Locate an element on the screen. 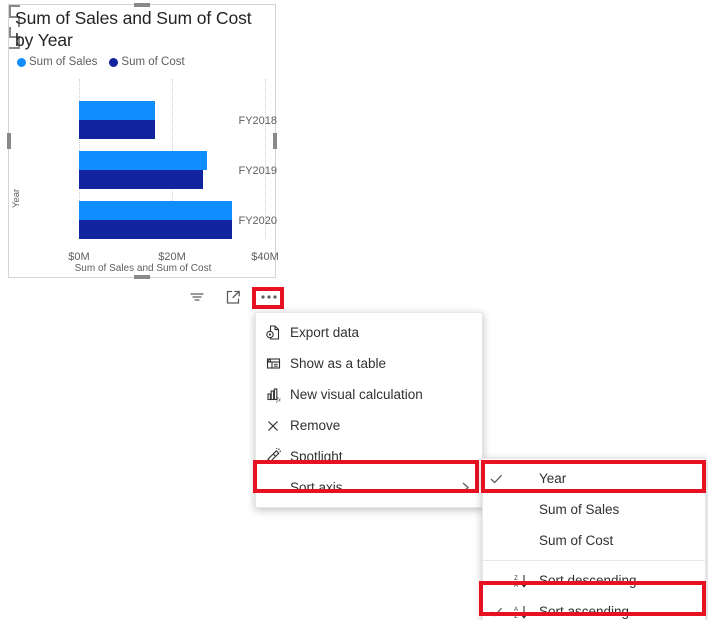 The image size is (708, 620). submenu-item-sort-ascending: A Z Sort ascending is located at coordinates (594, 608).